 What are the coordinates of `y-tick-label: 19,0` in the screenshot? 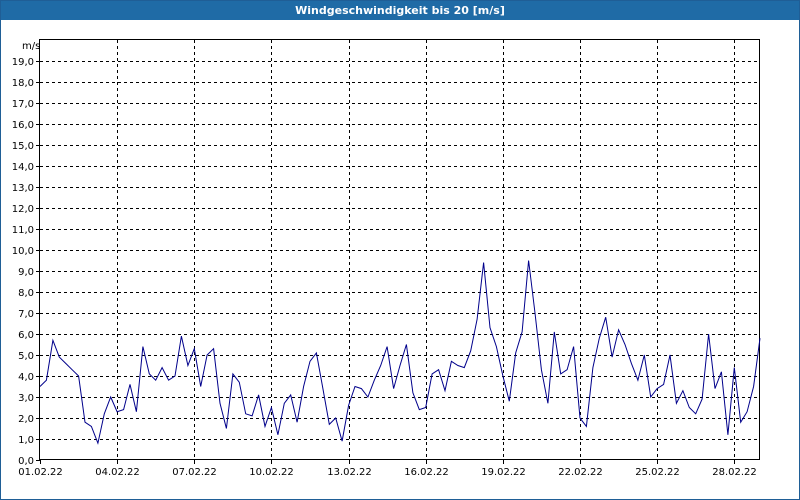 It's located at (23, 62).